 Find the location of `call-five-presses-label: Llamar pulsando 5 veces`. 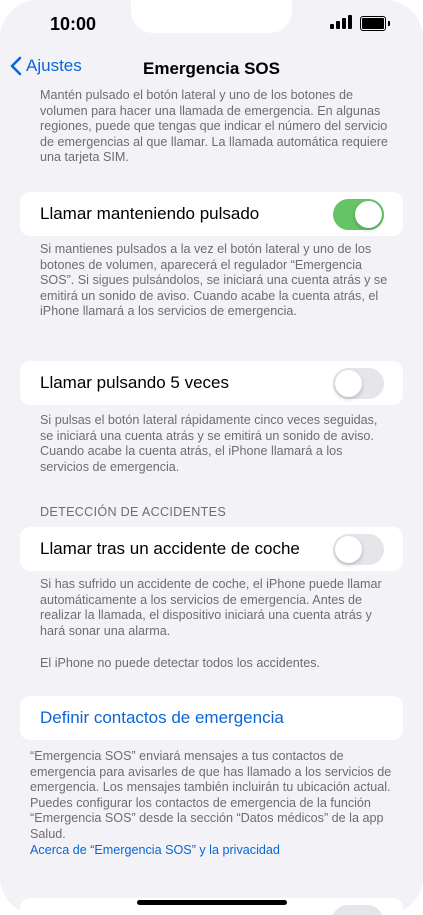

call-five-presses-label: Llamar pulsando 5 veces is located at coordinates (135, 382).